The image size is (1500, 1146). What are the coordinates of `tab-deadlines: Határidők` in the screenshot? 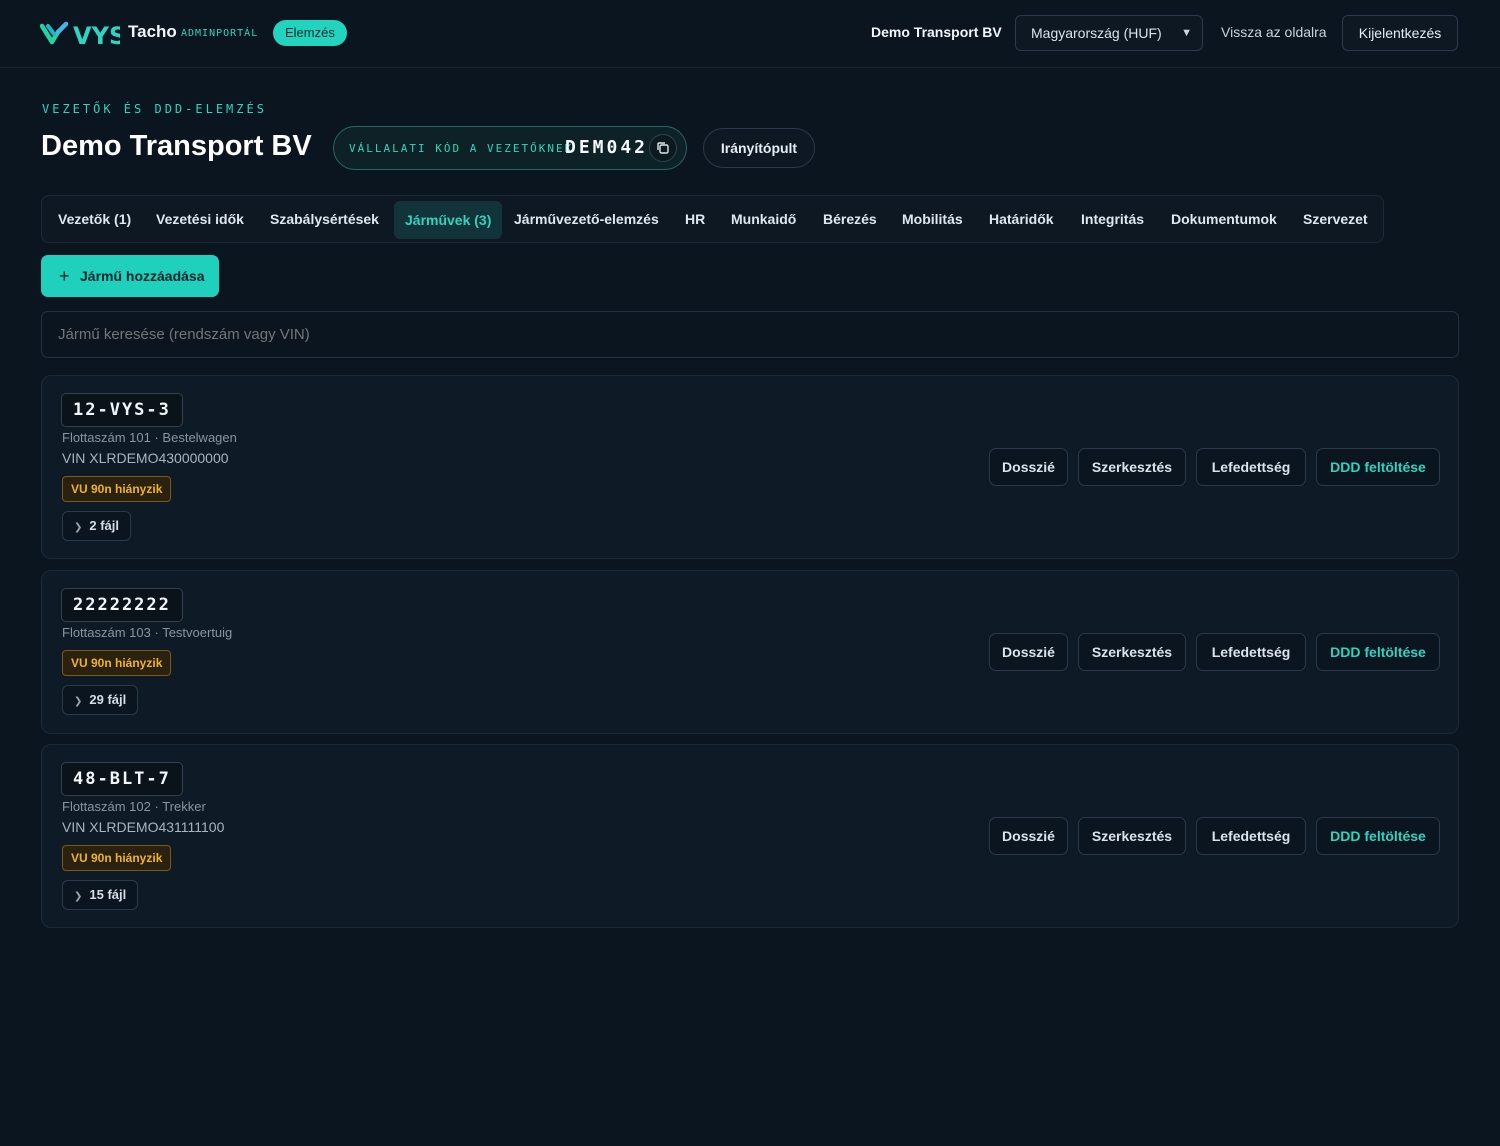 It's located at (1021, 219).